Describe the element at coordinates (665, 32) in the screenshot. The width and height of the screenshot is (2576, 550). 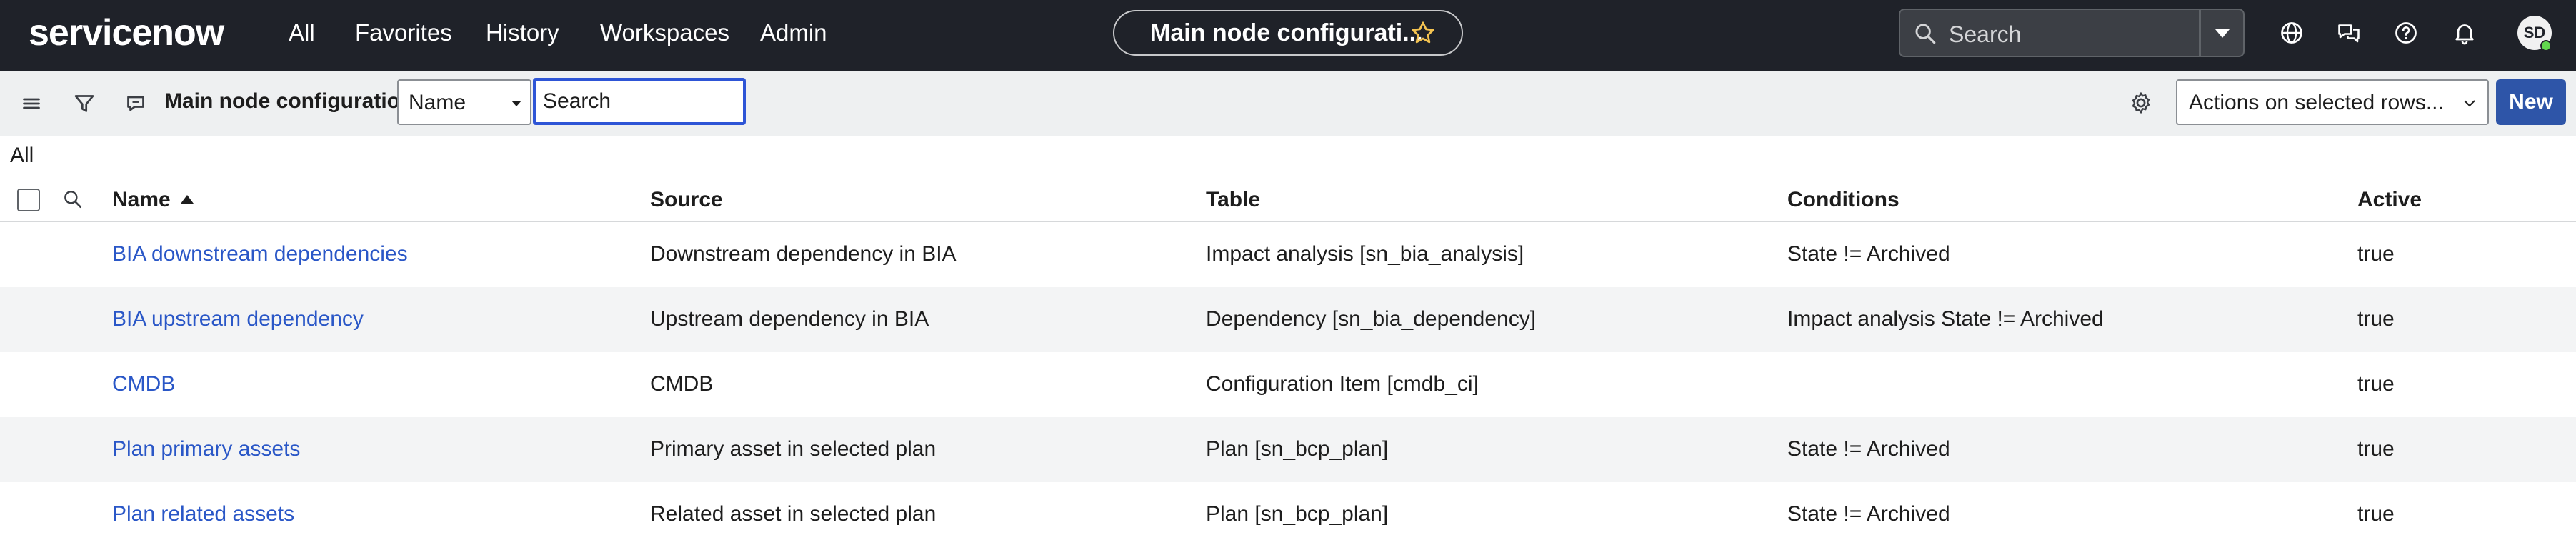
I see `menu-workspaces: Workspaces` at that location.